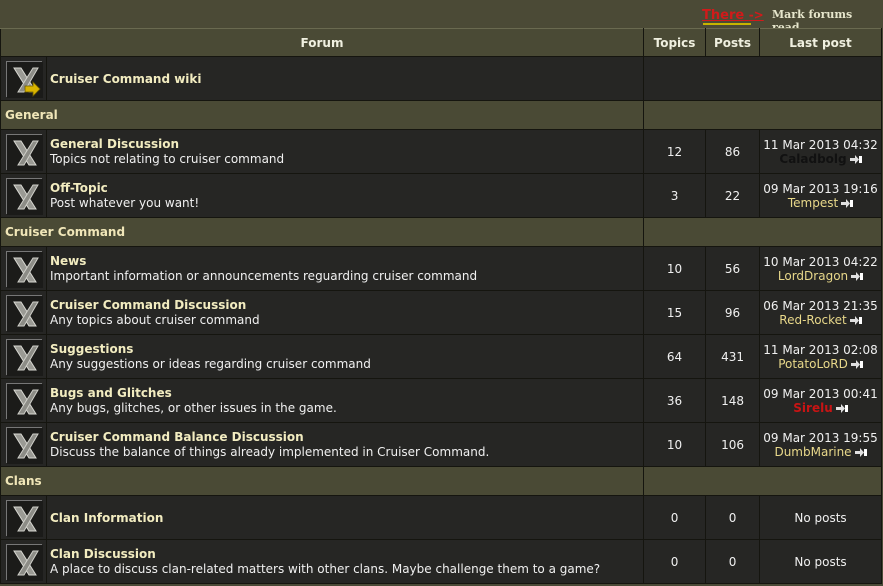 This screenshot has height=586, width=883. I want to click on category-title-cruiser-command: Cruiser Command, so click(322, 232).